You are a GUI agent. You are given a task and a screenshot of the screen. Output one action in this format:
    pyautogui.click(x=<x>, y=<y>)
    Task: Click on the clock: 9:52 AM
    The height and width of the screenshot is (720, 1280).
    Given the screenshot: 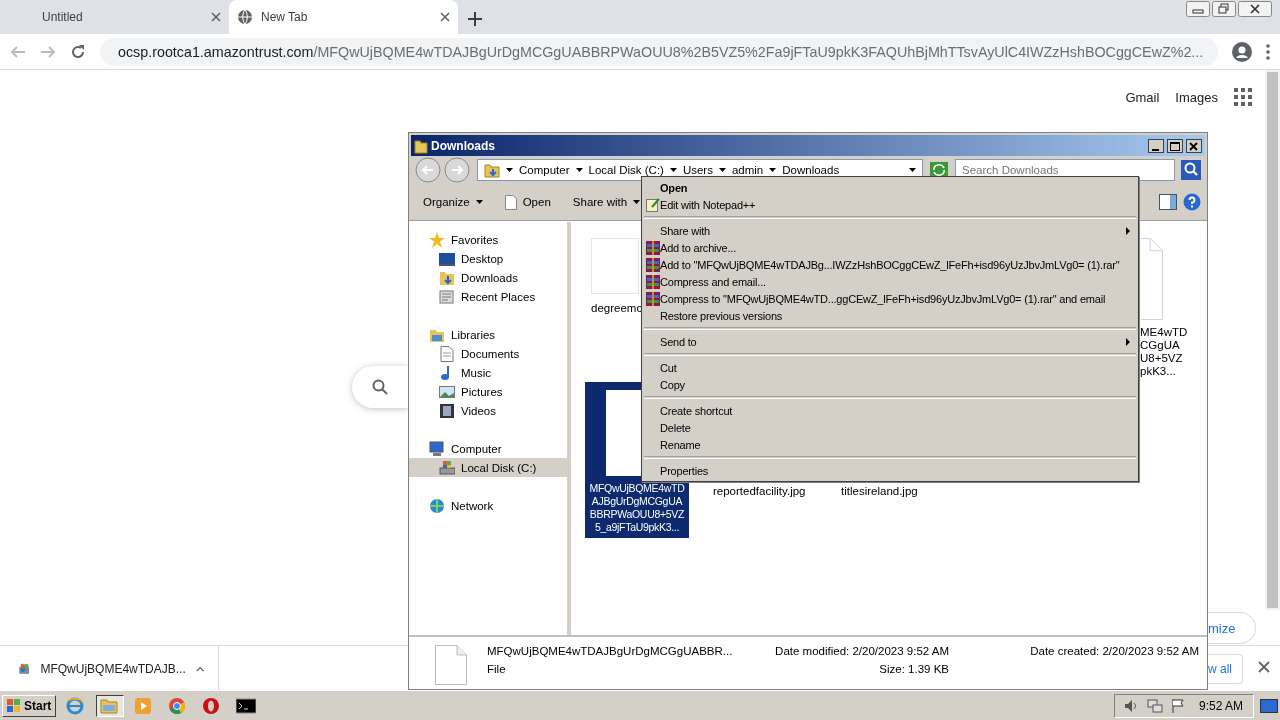 What is the action you would take?
    pyautogui.click(x=1220, y=705)
    